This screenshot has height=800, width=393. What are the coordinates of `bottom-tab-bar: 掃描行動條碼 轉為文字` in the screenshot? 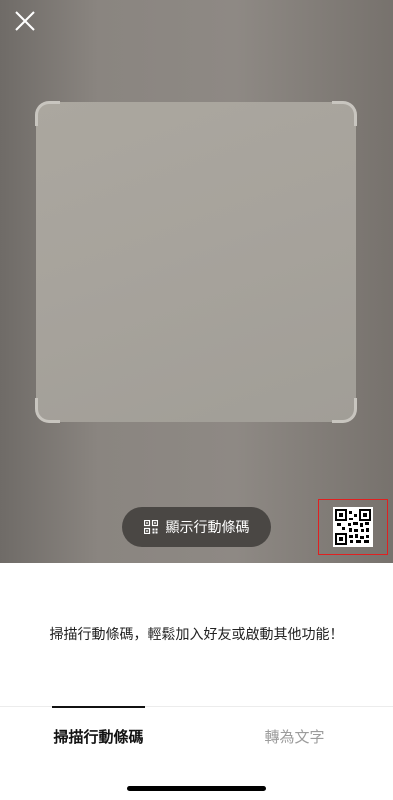 It's located at (196, 735).